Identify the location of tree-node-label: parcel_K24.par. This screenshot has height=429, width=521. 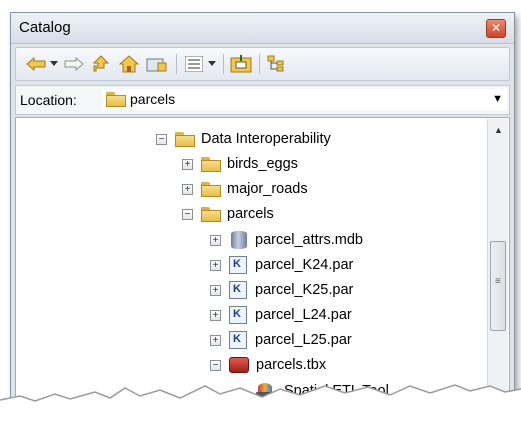
(304, 265).